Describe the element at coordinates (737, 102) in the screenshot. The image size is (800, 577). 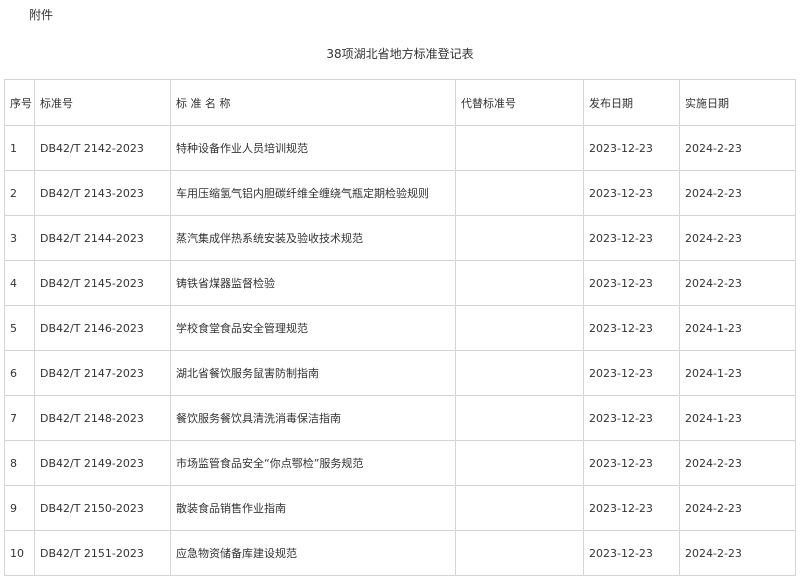
I see `header-implement-date: 实施日期` at that location.